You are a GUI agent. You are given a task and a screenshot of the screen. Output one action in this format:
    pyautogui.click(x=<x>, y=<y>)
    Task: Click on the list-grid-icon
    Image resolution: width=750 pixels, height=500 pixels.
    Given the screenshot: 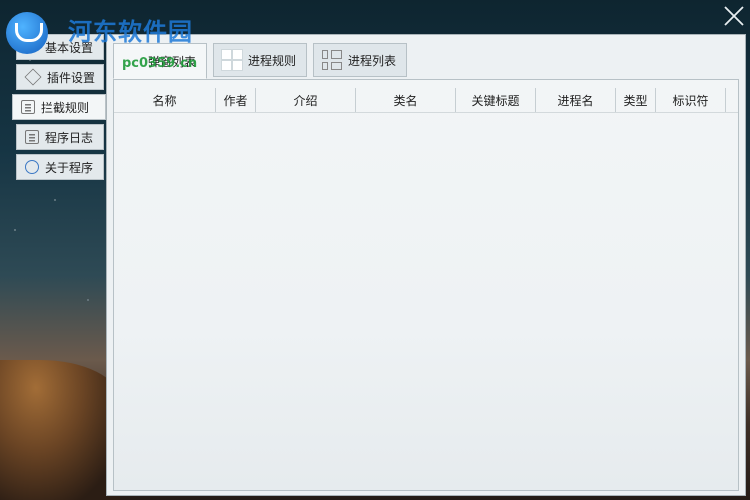 What is the action you would take?
    pyautogui.click(x=332, y=60)
    